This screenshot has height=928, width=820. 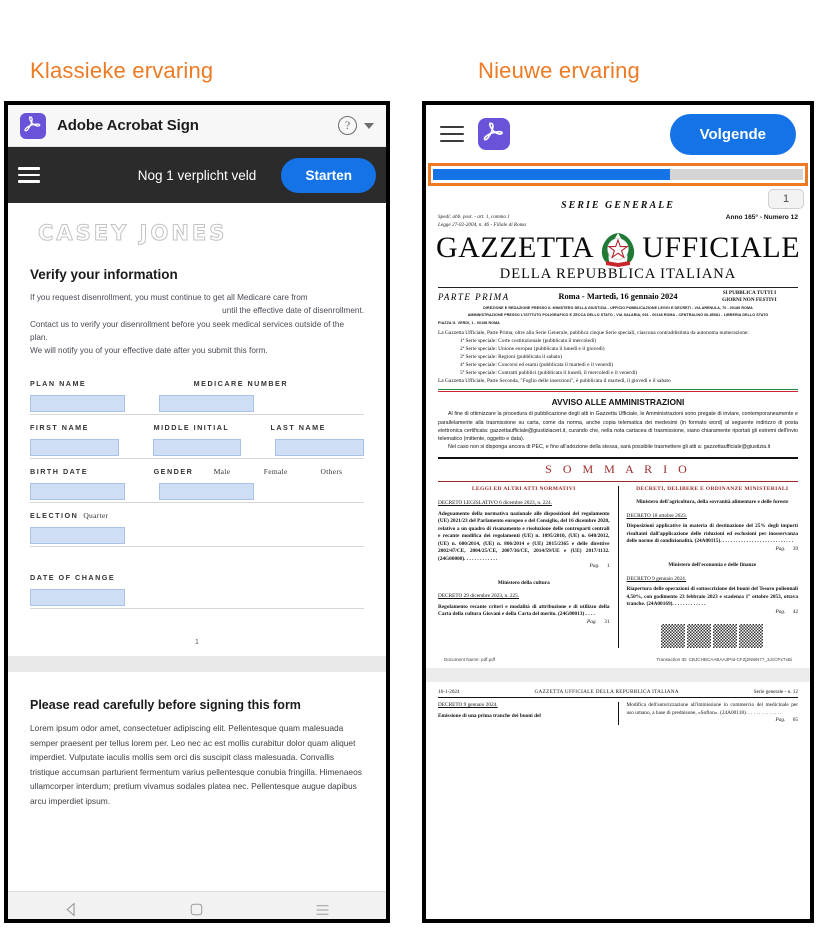 What do you see at coordinates (523, 489) in the screenshot?
I see `column-left-heading: LEGGI ED ALTRI ATTI NORMATIVI` at bounding box center [523, 489].